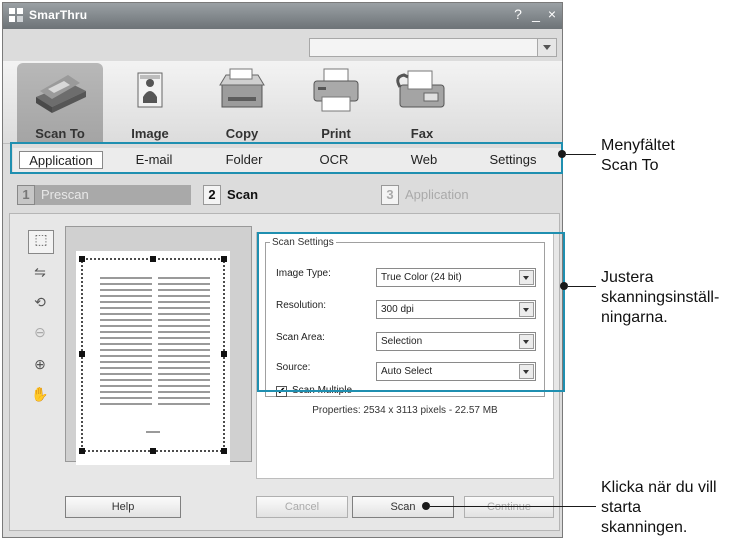  I want to click on scanner-icon, so click(61, 94).